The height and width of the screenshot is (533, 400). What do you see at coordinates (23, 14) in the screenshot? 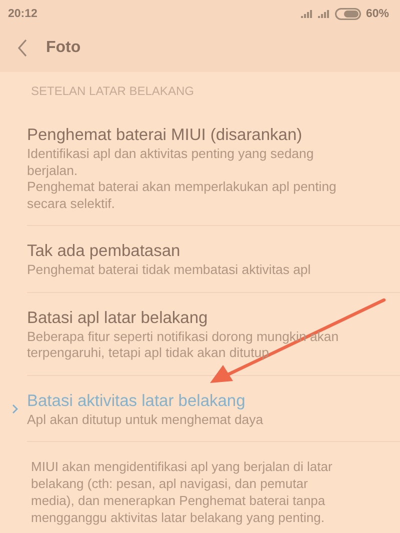
I see `status-time: 20:12` at bounding box center [23, 14].